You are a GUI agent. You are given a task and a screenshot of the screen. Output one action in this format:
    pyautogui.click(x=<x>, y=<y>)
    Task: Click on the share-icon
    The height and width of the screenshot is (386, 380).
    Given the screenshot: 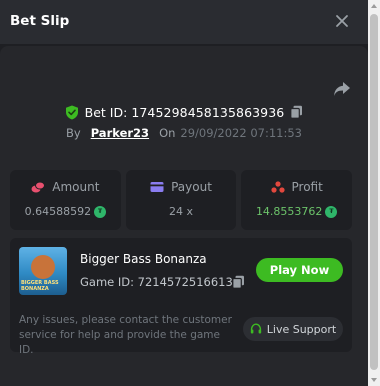 What is the action you would take?
    pyautogui.click(x=342, y=89)
    